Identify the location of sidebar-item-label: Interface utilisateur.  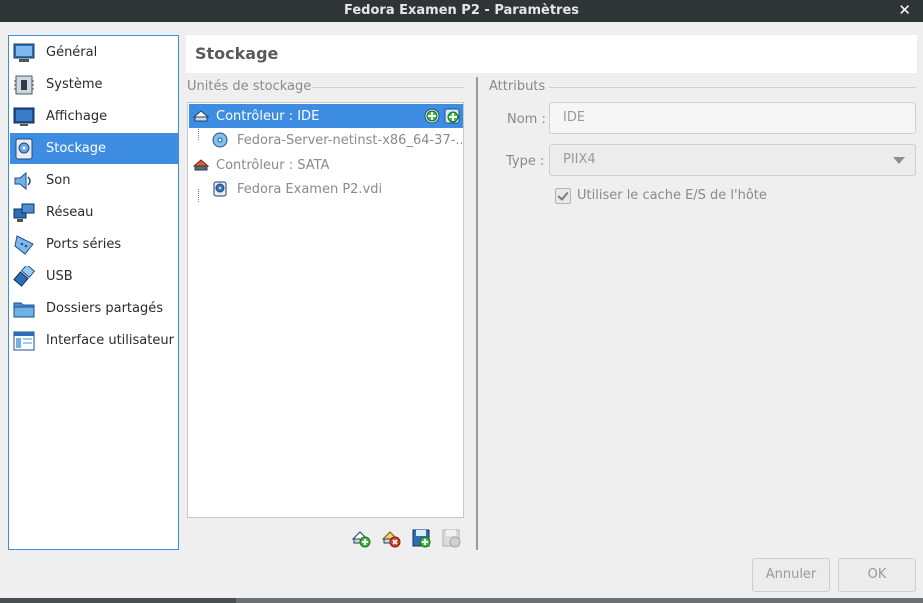
(110, 340).